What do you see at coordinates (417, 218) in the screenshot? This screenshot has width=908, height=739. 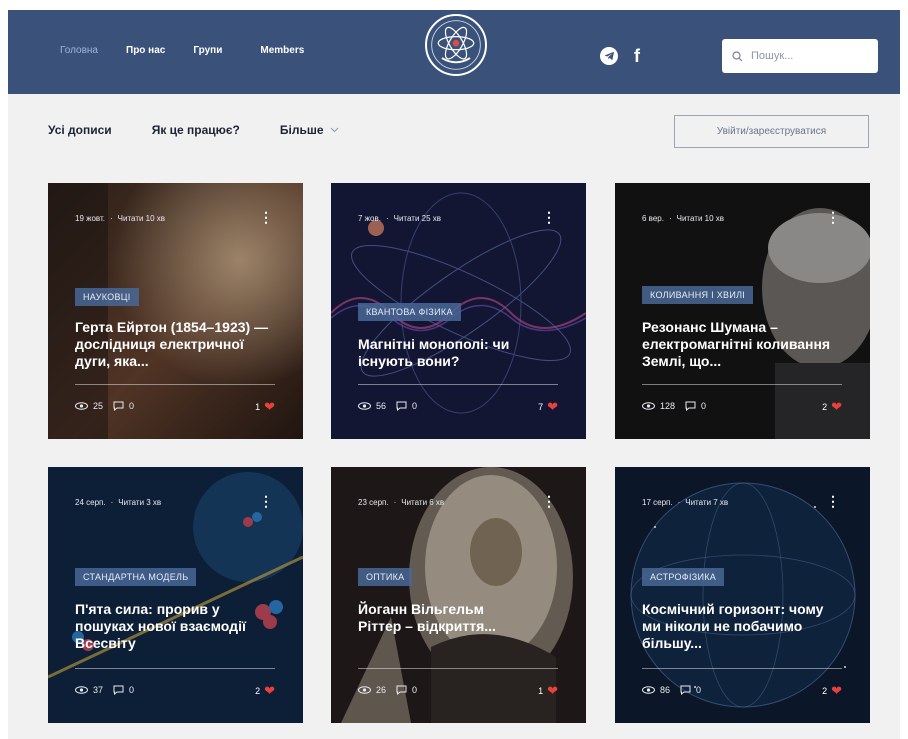 I see `post-read-time: Читати 25 хв` at bounding box center [417, 218].